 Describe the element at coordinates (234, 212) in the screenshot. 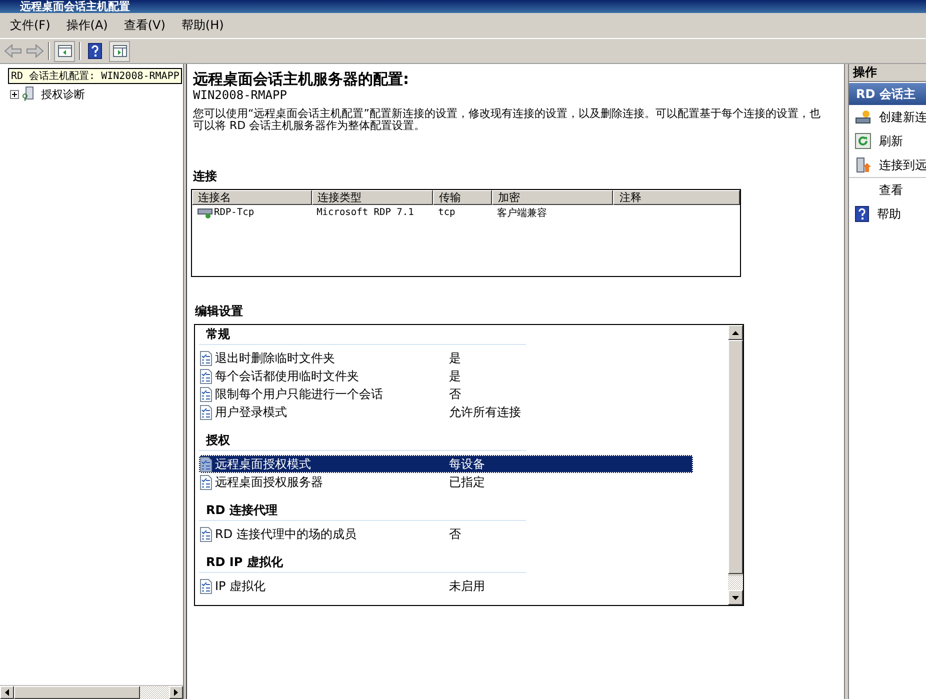

I see `table-cell: RDP-Tcp` at that location.